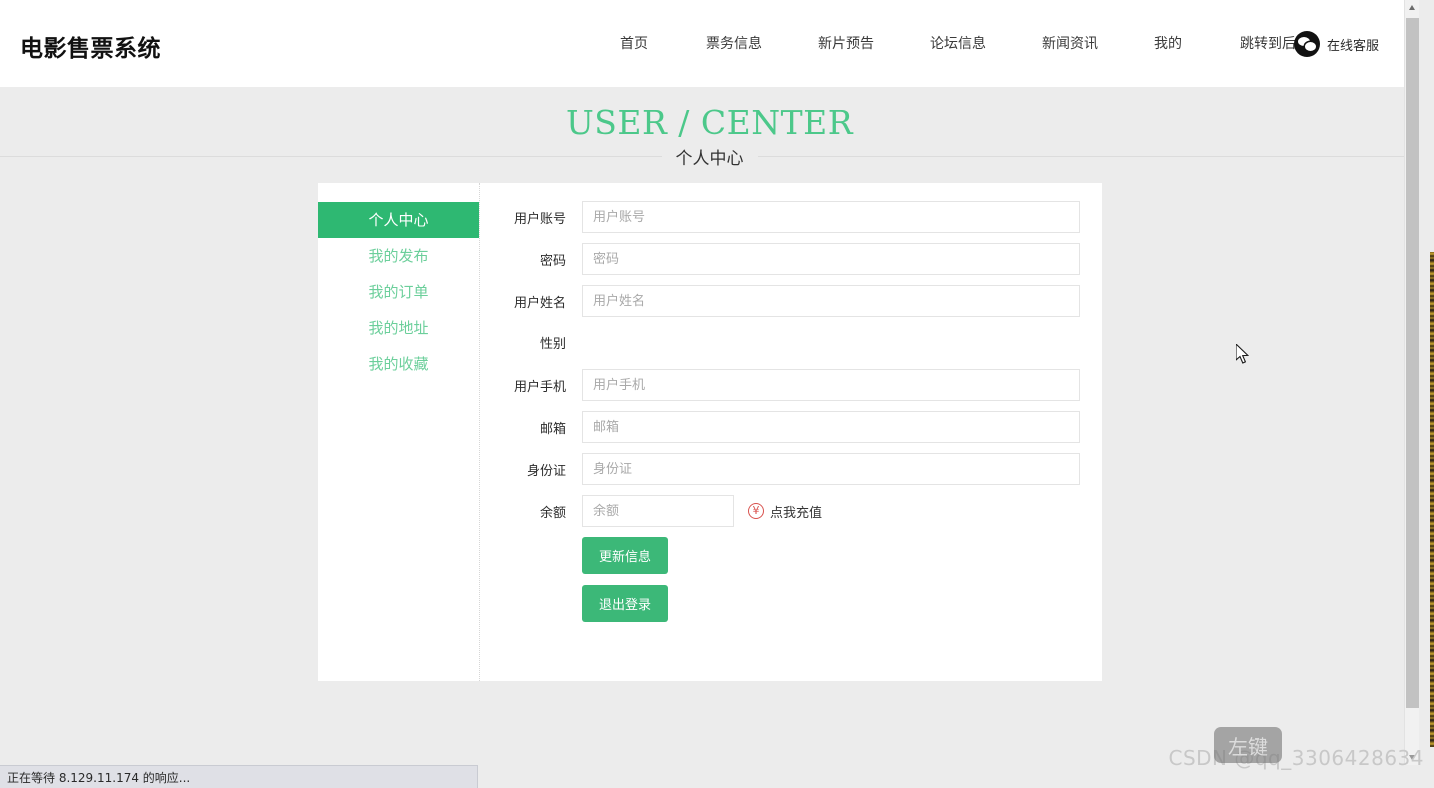 This screenshot has height=788, width=1434. What do you see at coordinates (625, 555) in the screenshot?
I see `update-info-button: 更新信息` at bounding box center [625, 555].